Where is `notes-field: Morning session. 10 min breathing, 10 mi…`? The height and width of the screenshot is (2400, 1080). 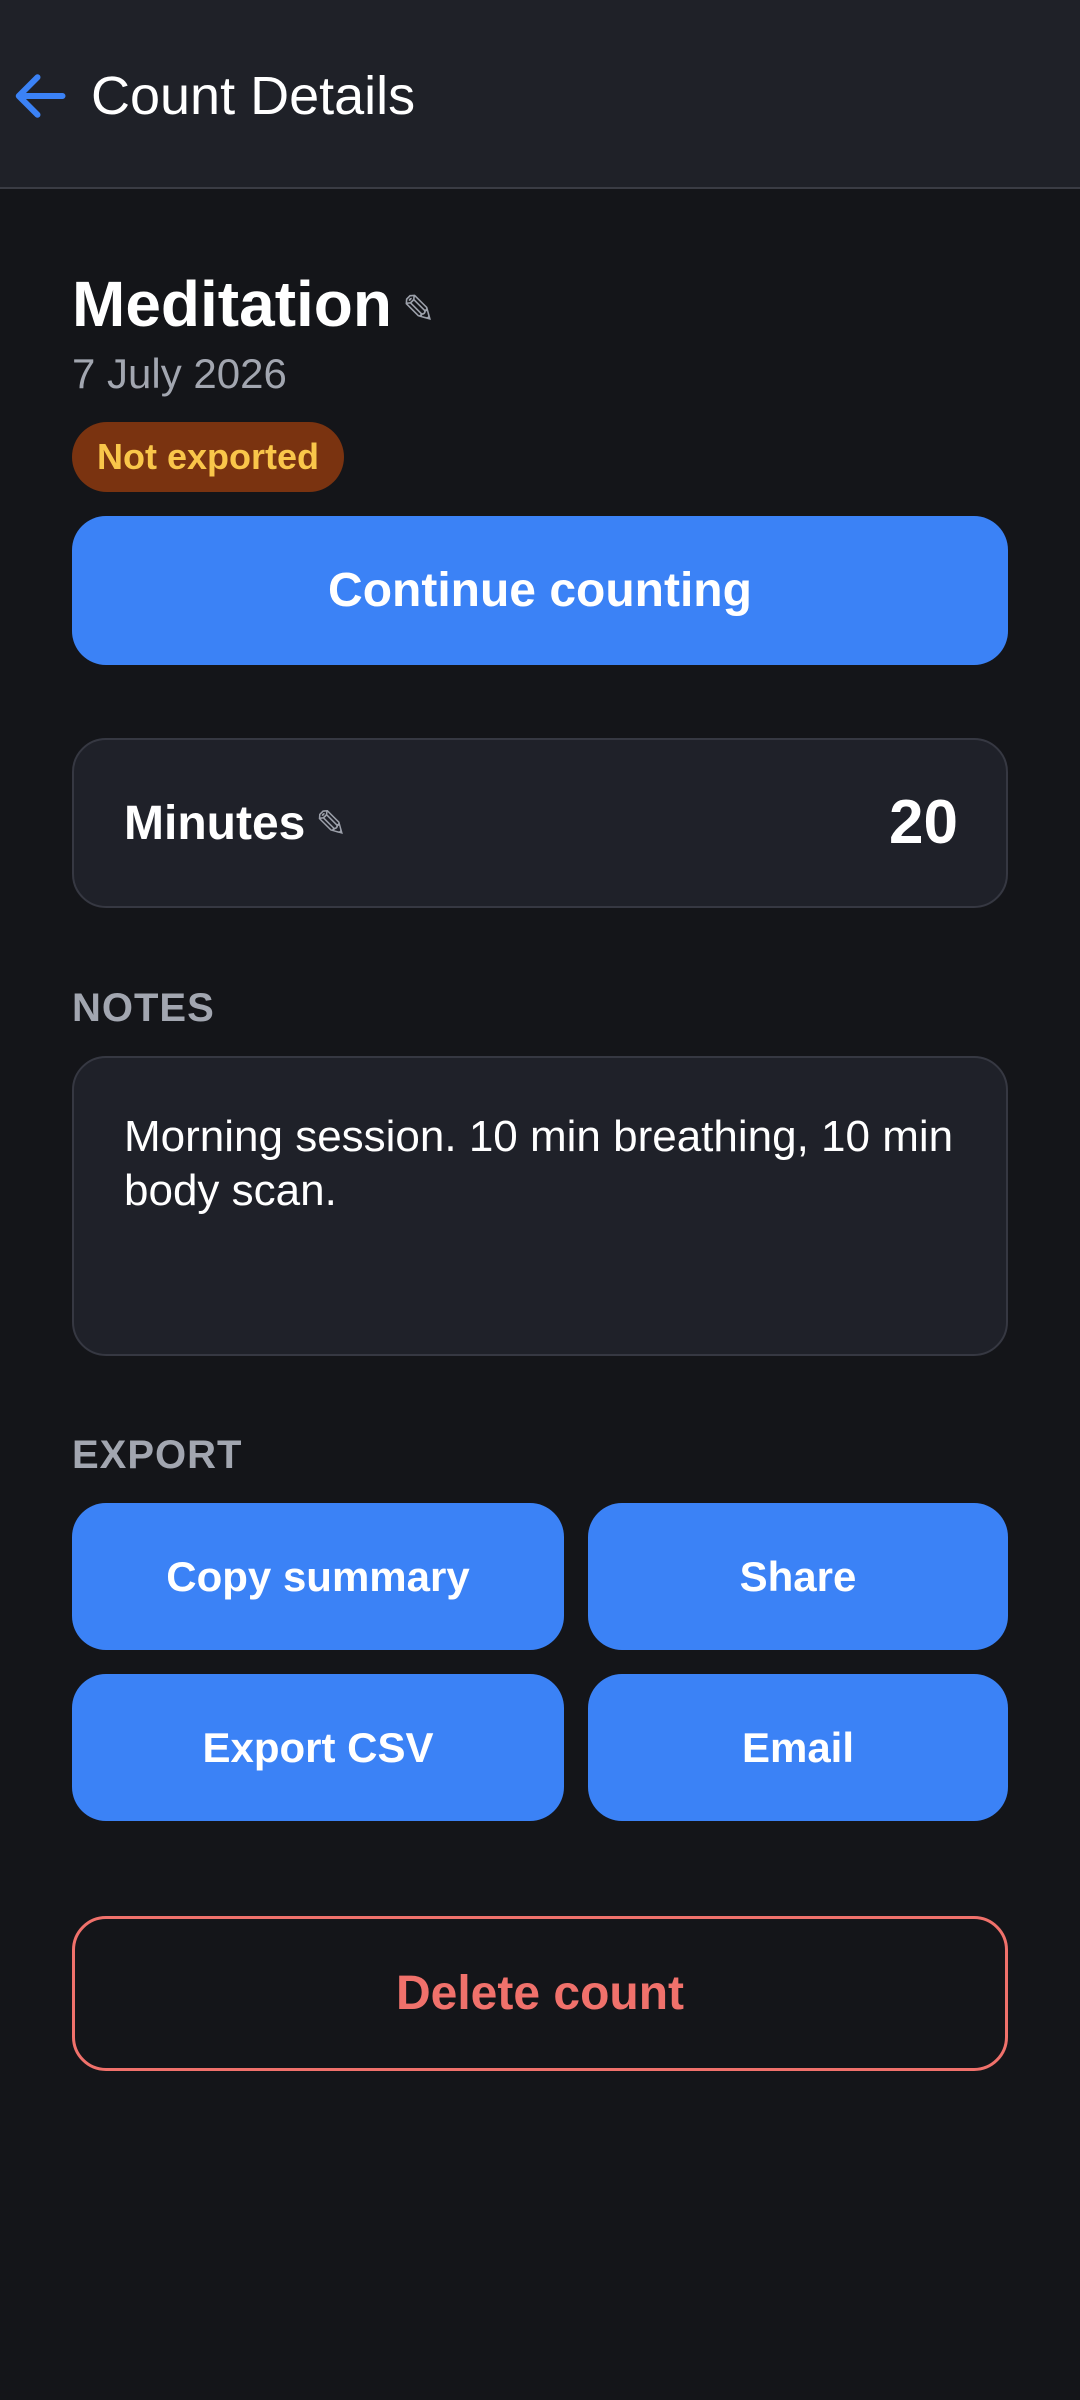 notes-field: Morning session. 10 min breathing, 10 mi… is located at coordinates (540, 1206).